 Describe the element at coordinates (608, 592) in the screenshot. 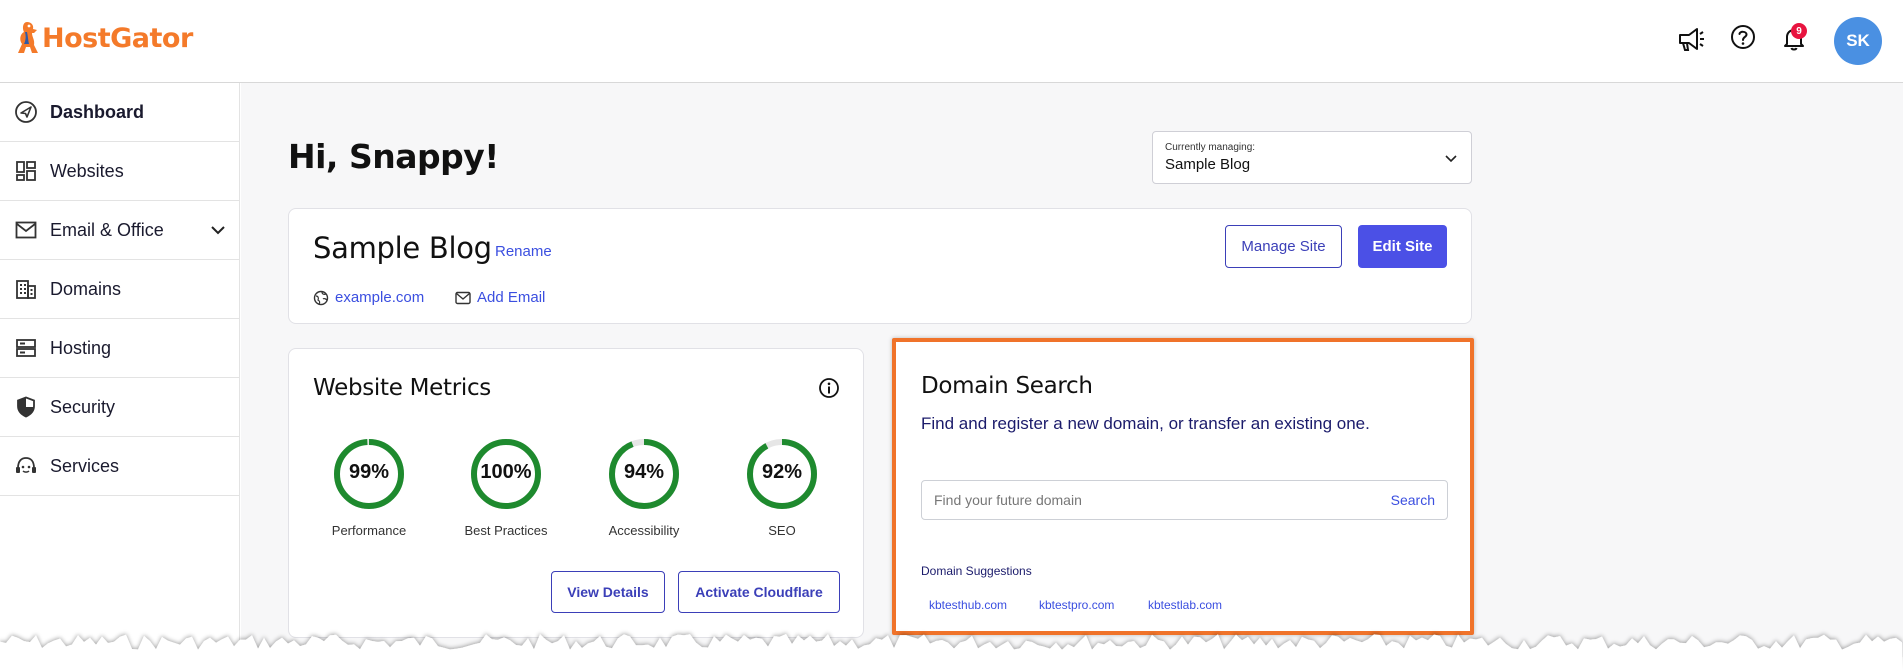

I see `view-details-button: View Details` at that location.